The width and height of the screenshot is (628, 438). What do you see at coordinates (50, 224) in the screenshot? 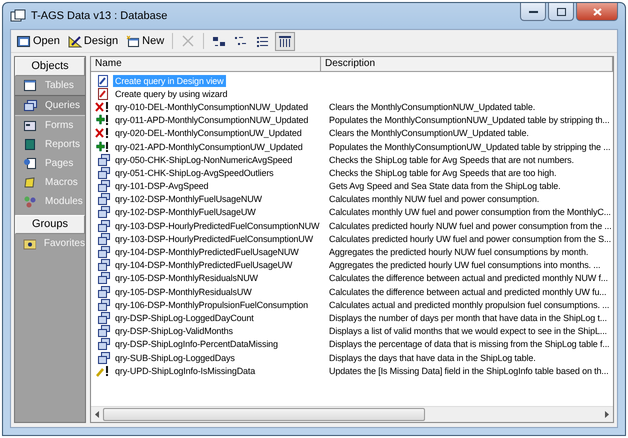
I see `groups-header: Groups` at bounding box center [50, 224].